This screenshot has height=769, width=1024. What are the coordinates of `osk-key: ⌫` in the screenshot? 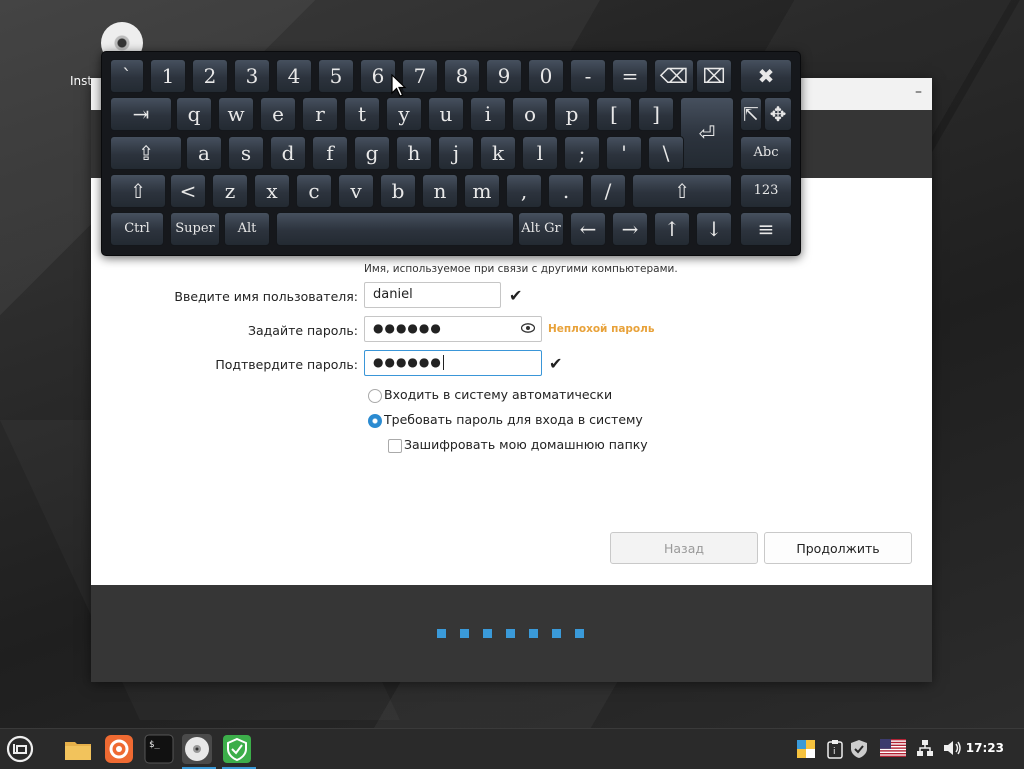 It's located at (674, 76).